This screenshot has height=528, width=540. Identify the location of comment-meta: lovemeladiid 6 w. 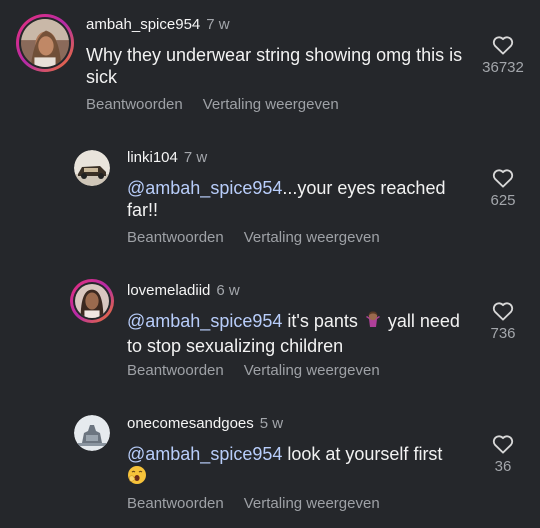
(183, 290).